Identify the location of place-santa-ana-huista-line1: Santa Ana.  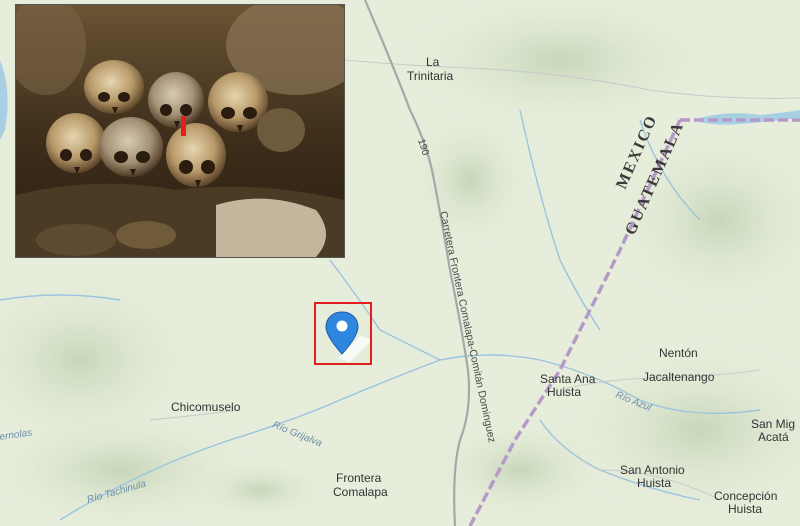
(568, 379).